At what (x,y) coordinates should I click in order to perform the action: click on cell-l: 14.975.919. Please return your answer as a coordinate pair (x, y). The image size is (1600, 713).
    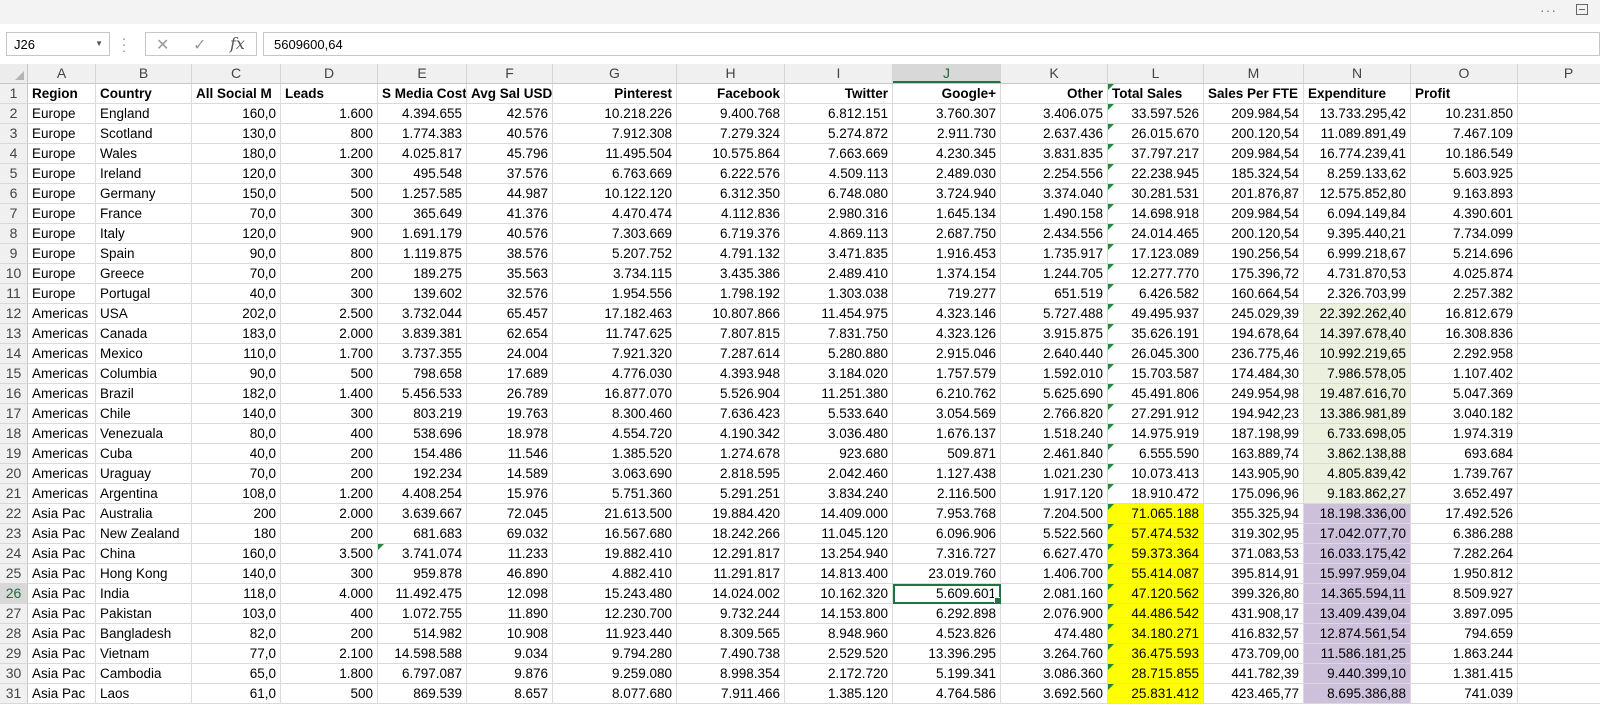
    Looking at the image, I should click on (1156, 434).